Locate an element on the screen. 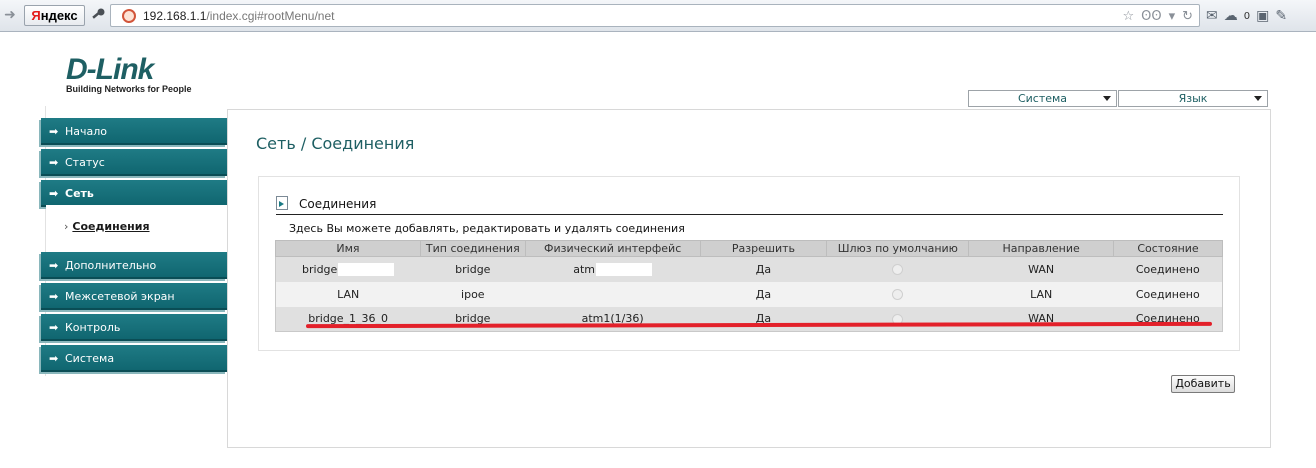 This screenshot has width=1316, height=468. url-host: 192.168.1.1 is located at coordinates (175, 16).